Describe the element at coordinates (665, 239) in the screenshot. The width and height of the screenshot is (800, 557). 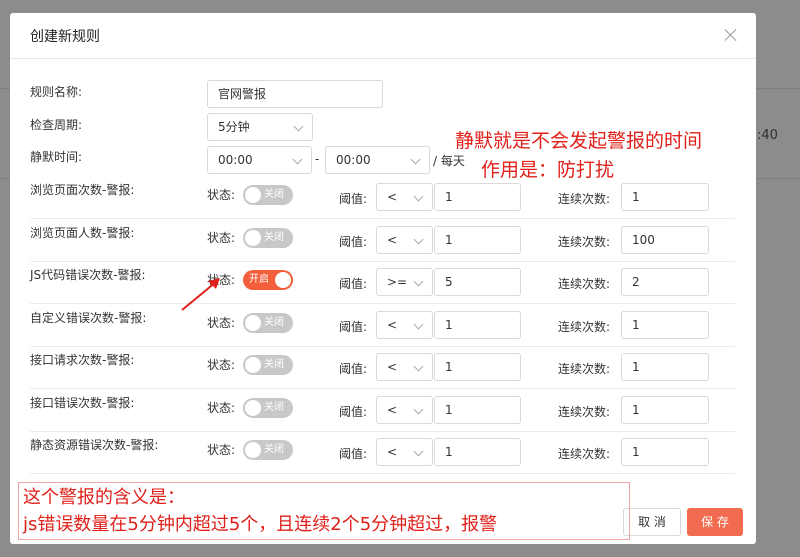
I see `consecutive-input: 100` at that location.